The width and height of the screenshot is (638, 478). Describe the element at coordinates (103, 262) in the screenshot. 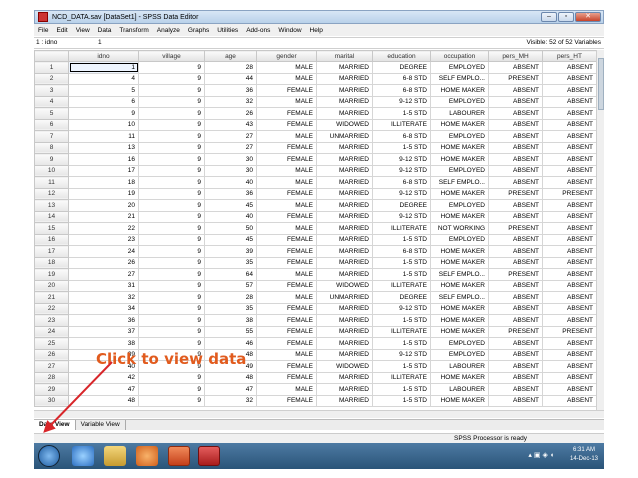

I see `data-cell-idno: 26` at that location.